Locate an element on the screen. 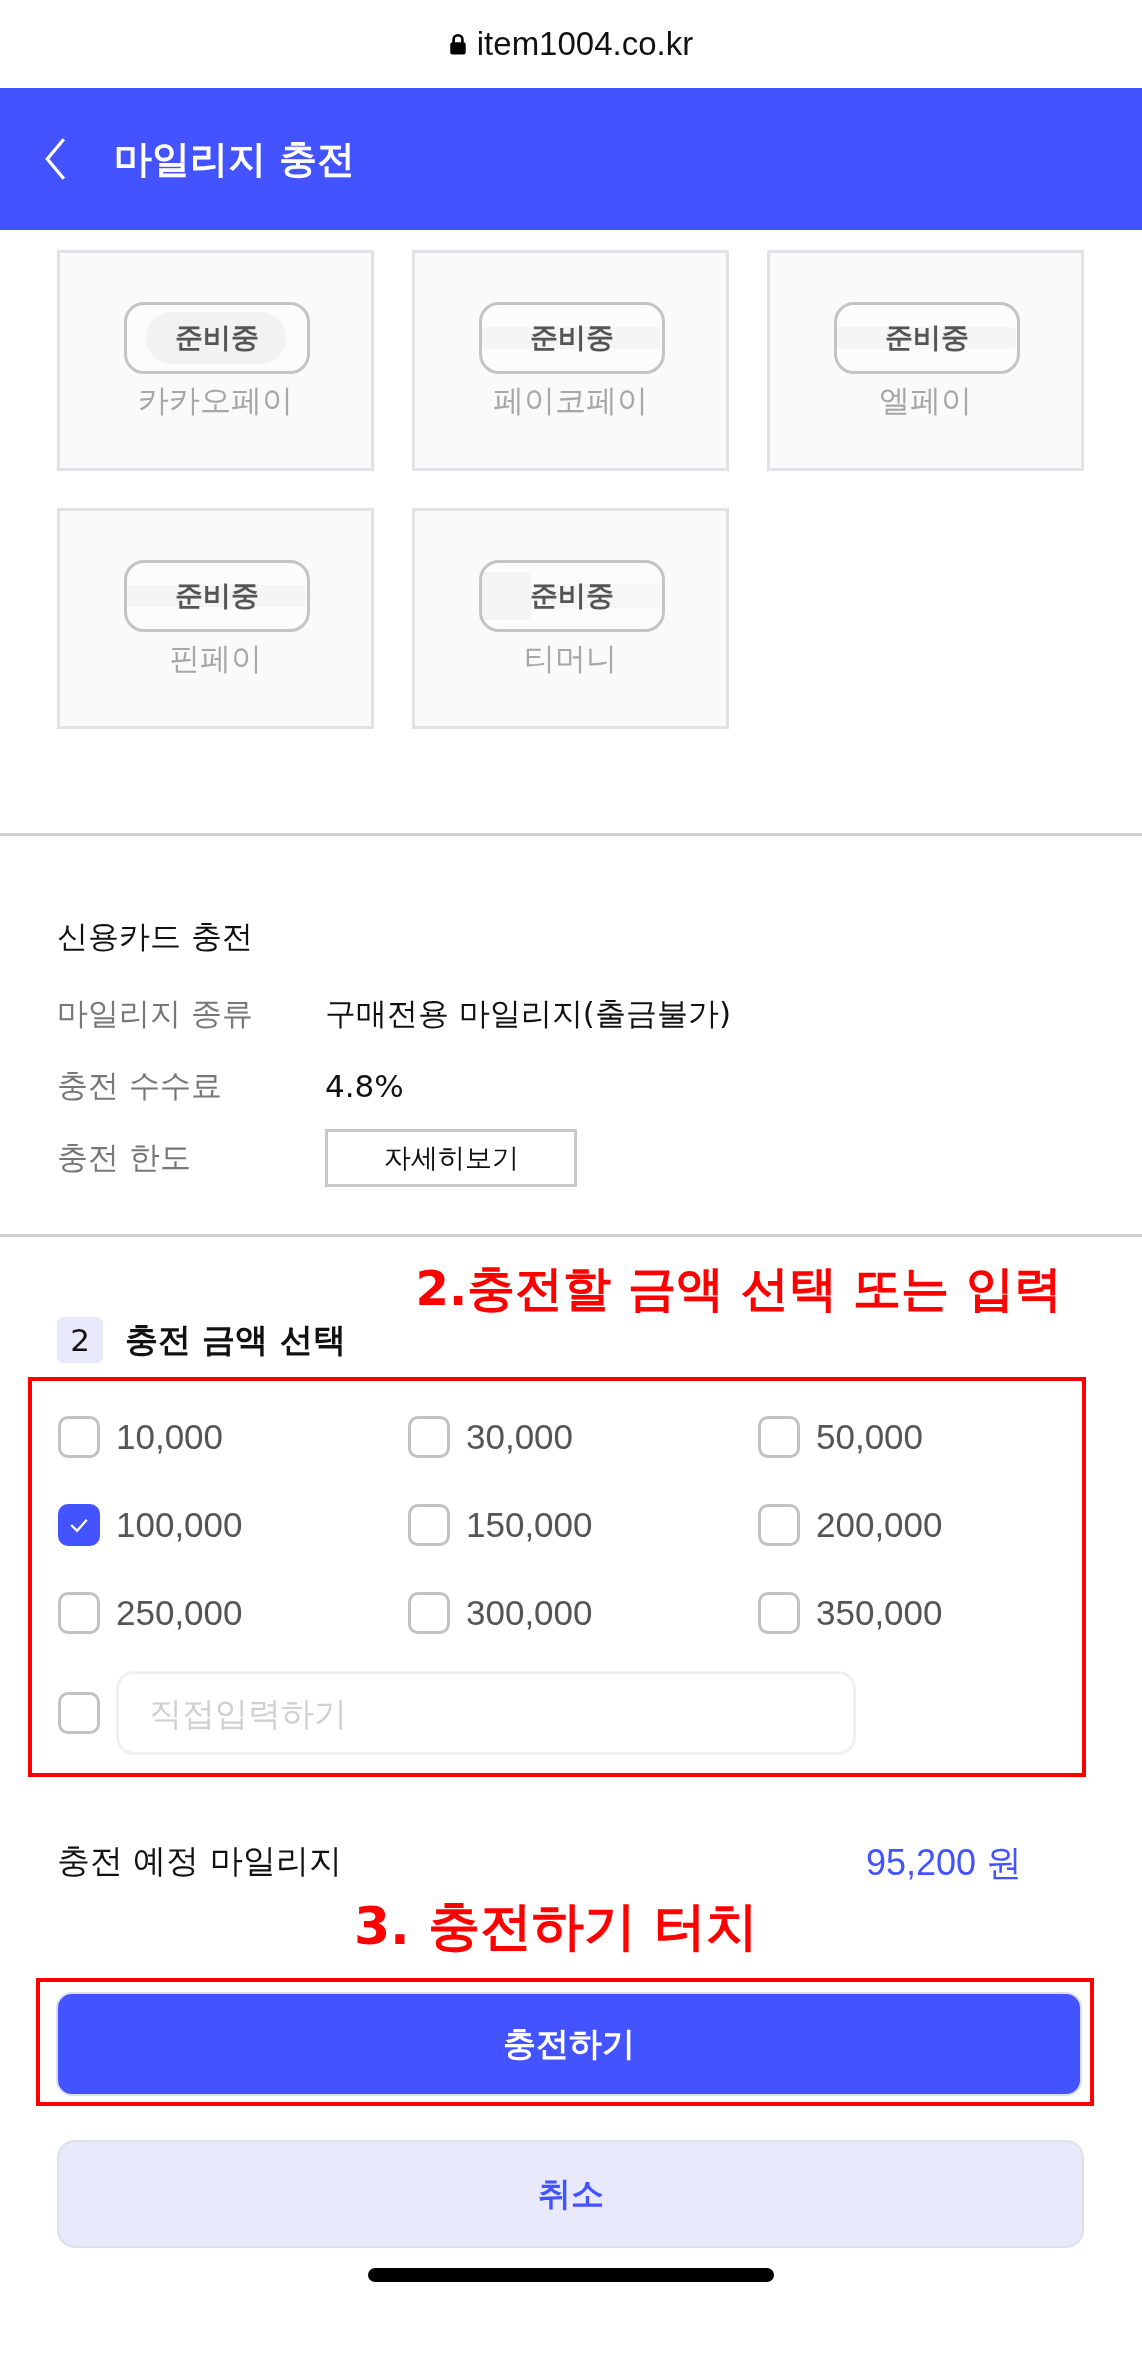  pay-method-tile: 준비중 페이코페이 is located at coordinates (570, 360).